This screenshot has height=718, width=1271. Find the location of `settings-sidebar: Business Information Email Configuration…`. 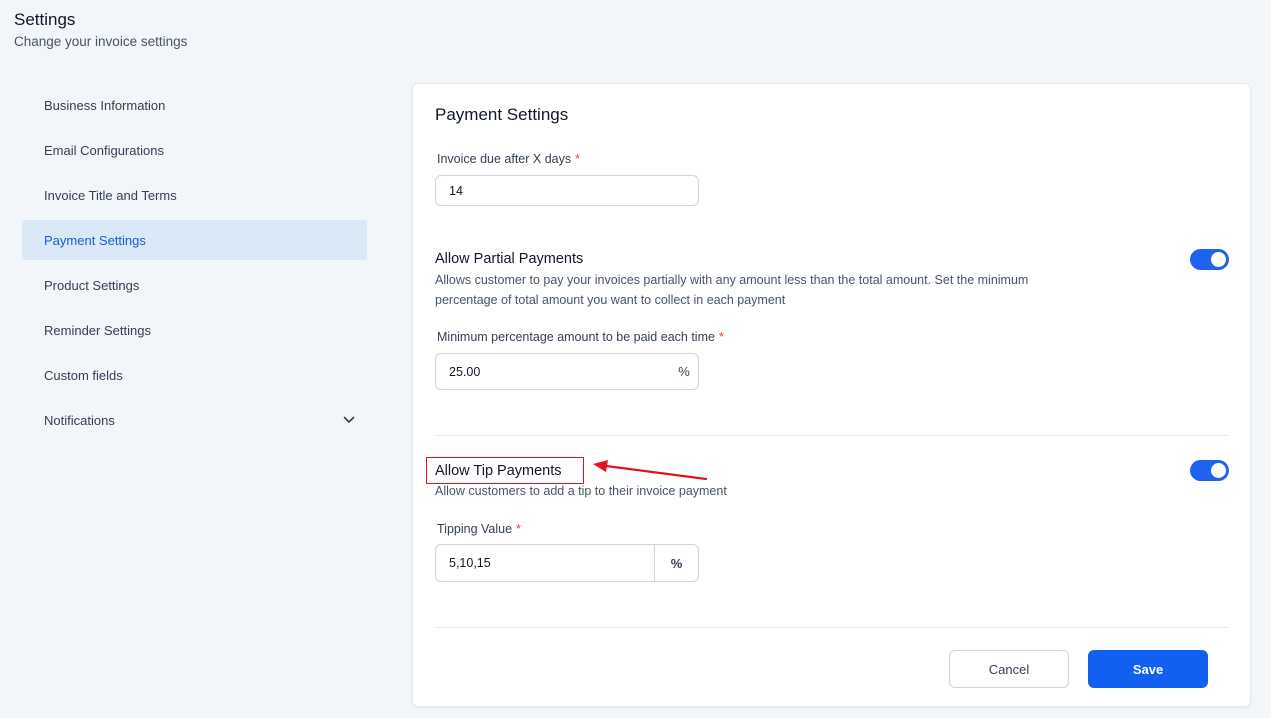

settings-sidebar: Business Information Email Configuration… is located at coordinates (194, 265).